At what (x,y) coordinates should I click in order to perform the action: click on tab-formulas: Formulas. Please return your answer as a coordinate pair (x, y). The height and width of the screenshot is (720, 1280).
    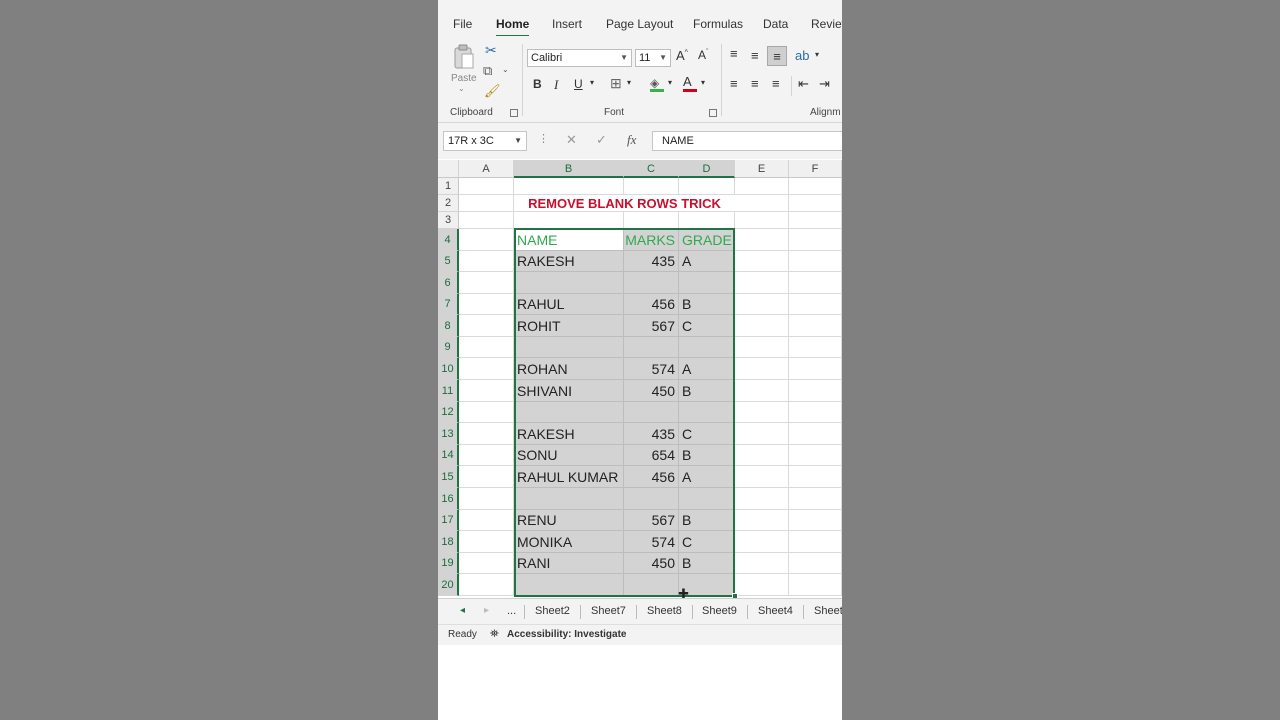
    Looking at the image, I should click on (718, 24).